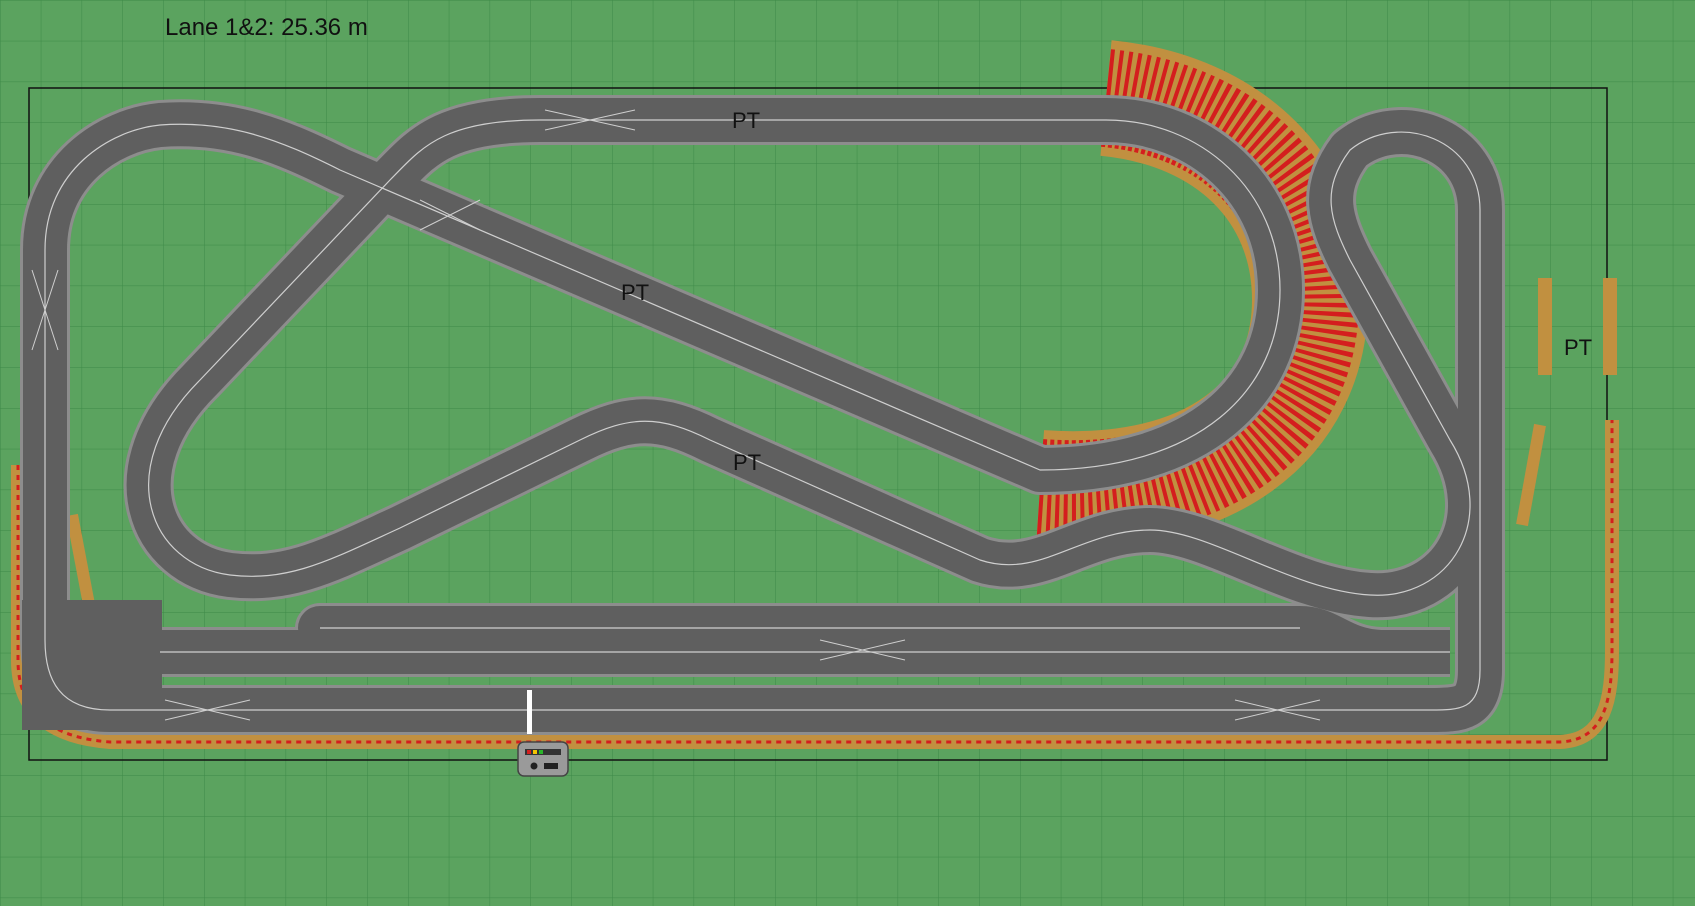  I want to click on lane-length-label: Lane 1&2: 25.36 m, so click(266, 27).